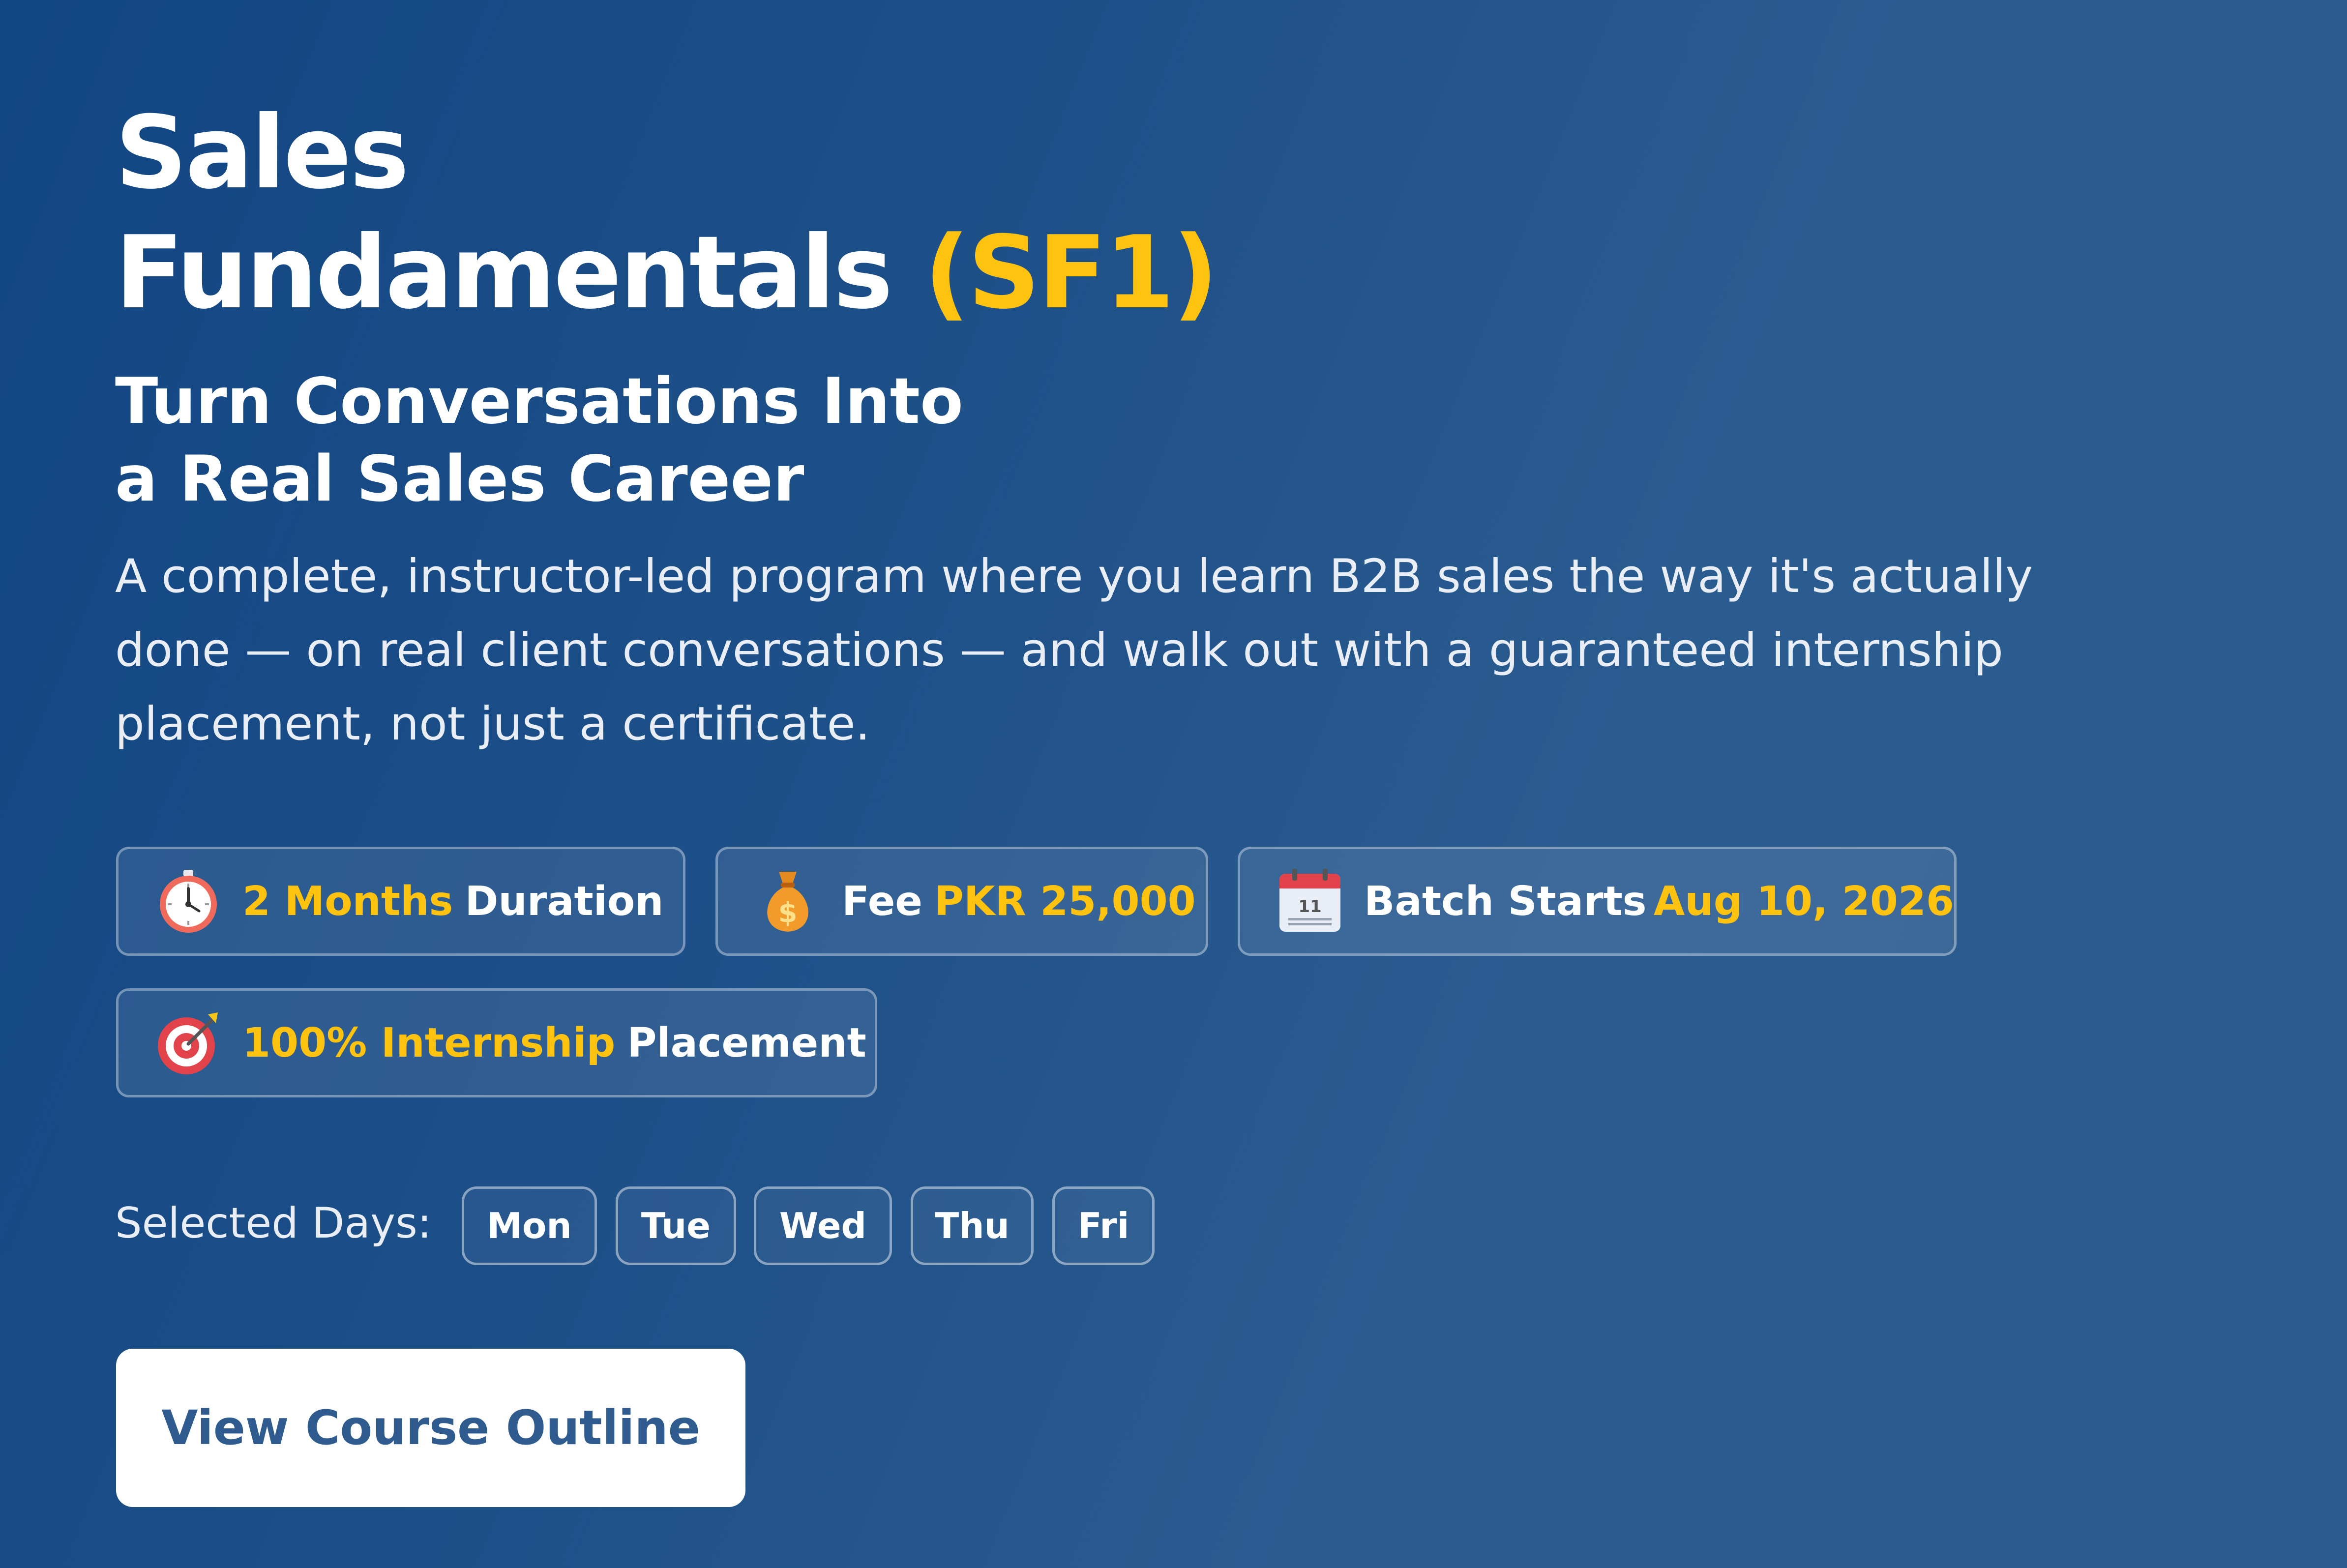  What do you see at coordinates (188, 1042) in the screenshot?
I see `target-icon` at bounding box center [188, 1042].